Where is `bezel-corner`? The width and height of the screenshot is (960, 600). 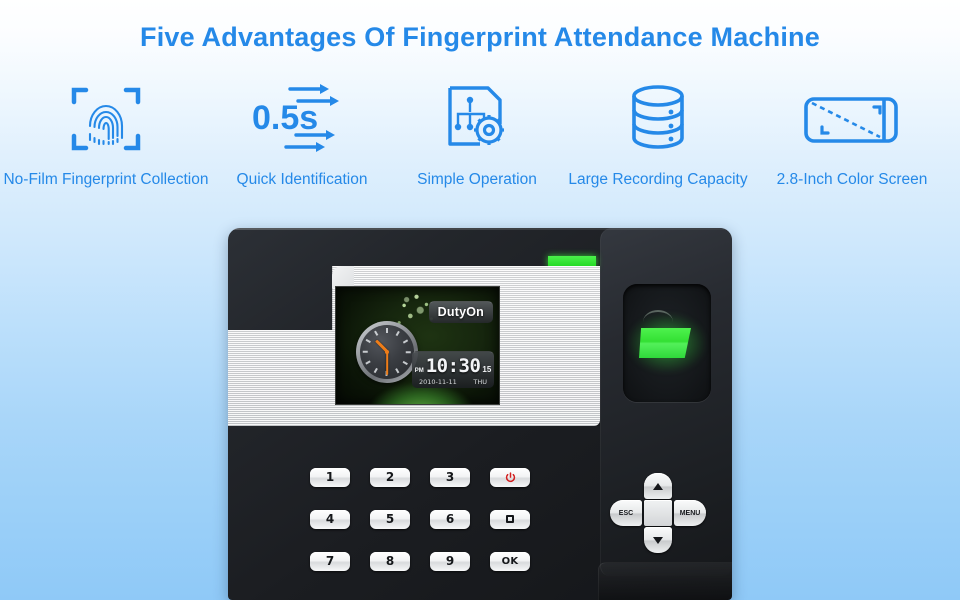 bezel-corner is located at coordinates (343, 277).